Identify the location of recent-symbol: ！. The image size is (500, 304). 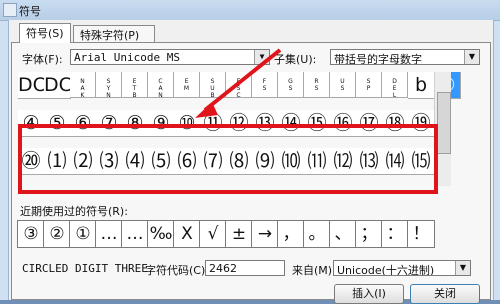
(421, 234).